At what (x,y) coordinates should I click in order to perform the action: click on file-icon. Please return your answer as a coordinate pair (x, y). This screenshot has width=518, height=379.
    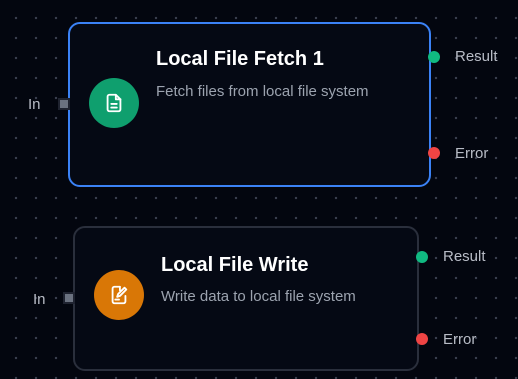
    Looking at the image, I should click on (114, 103).